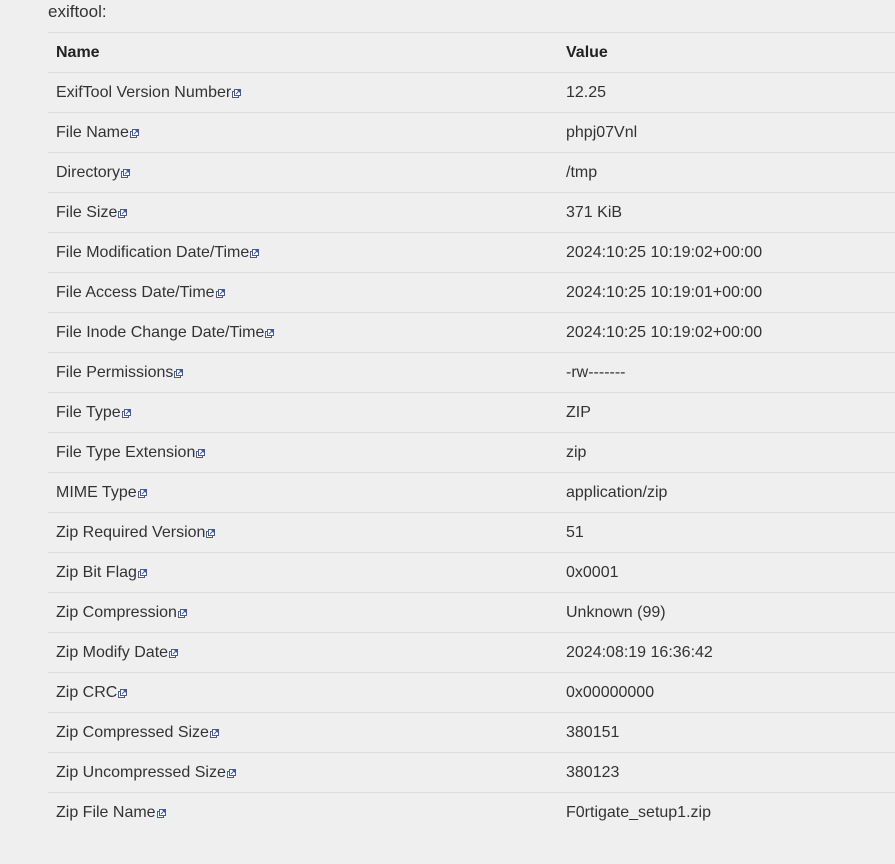 The width and height of the screenshot is (895, 864). I want to click on row-value-cell: 380151, so click(726, 732).